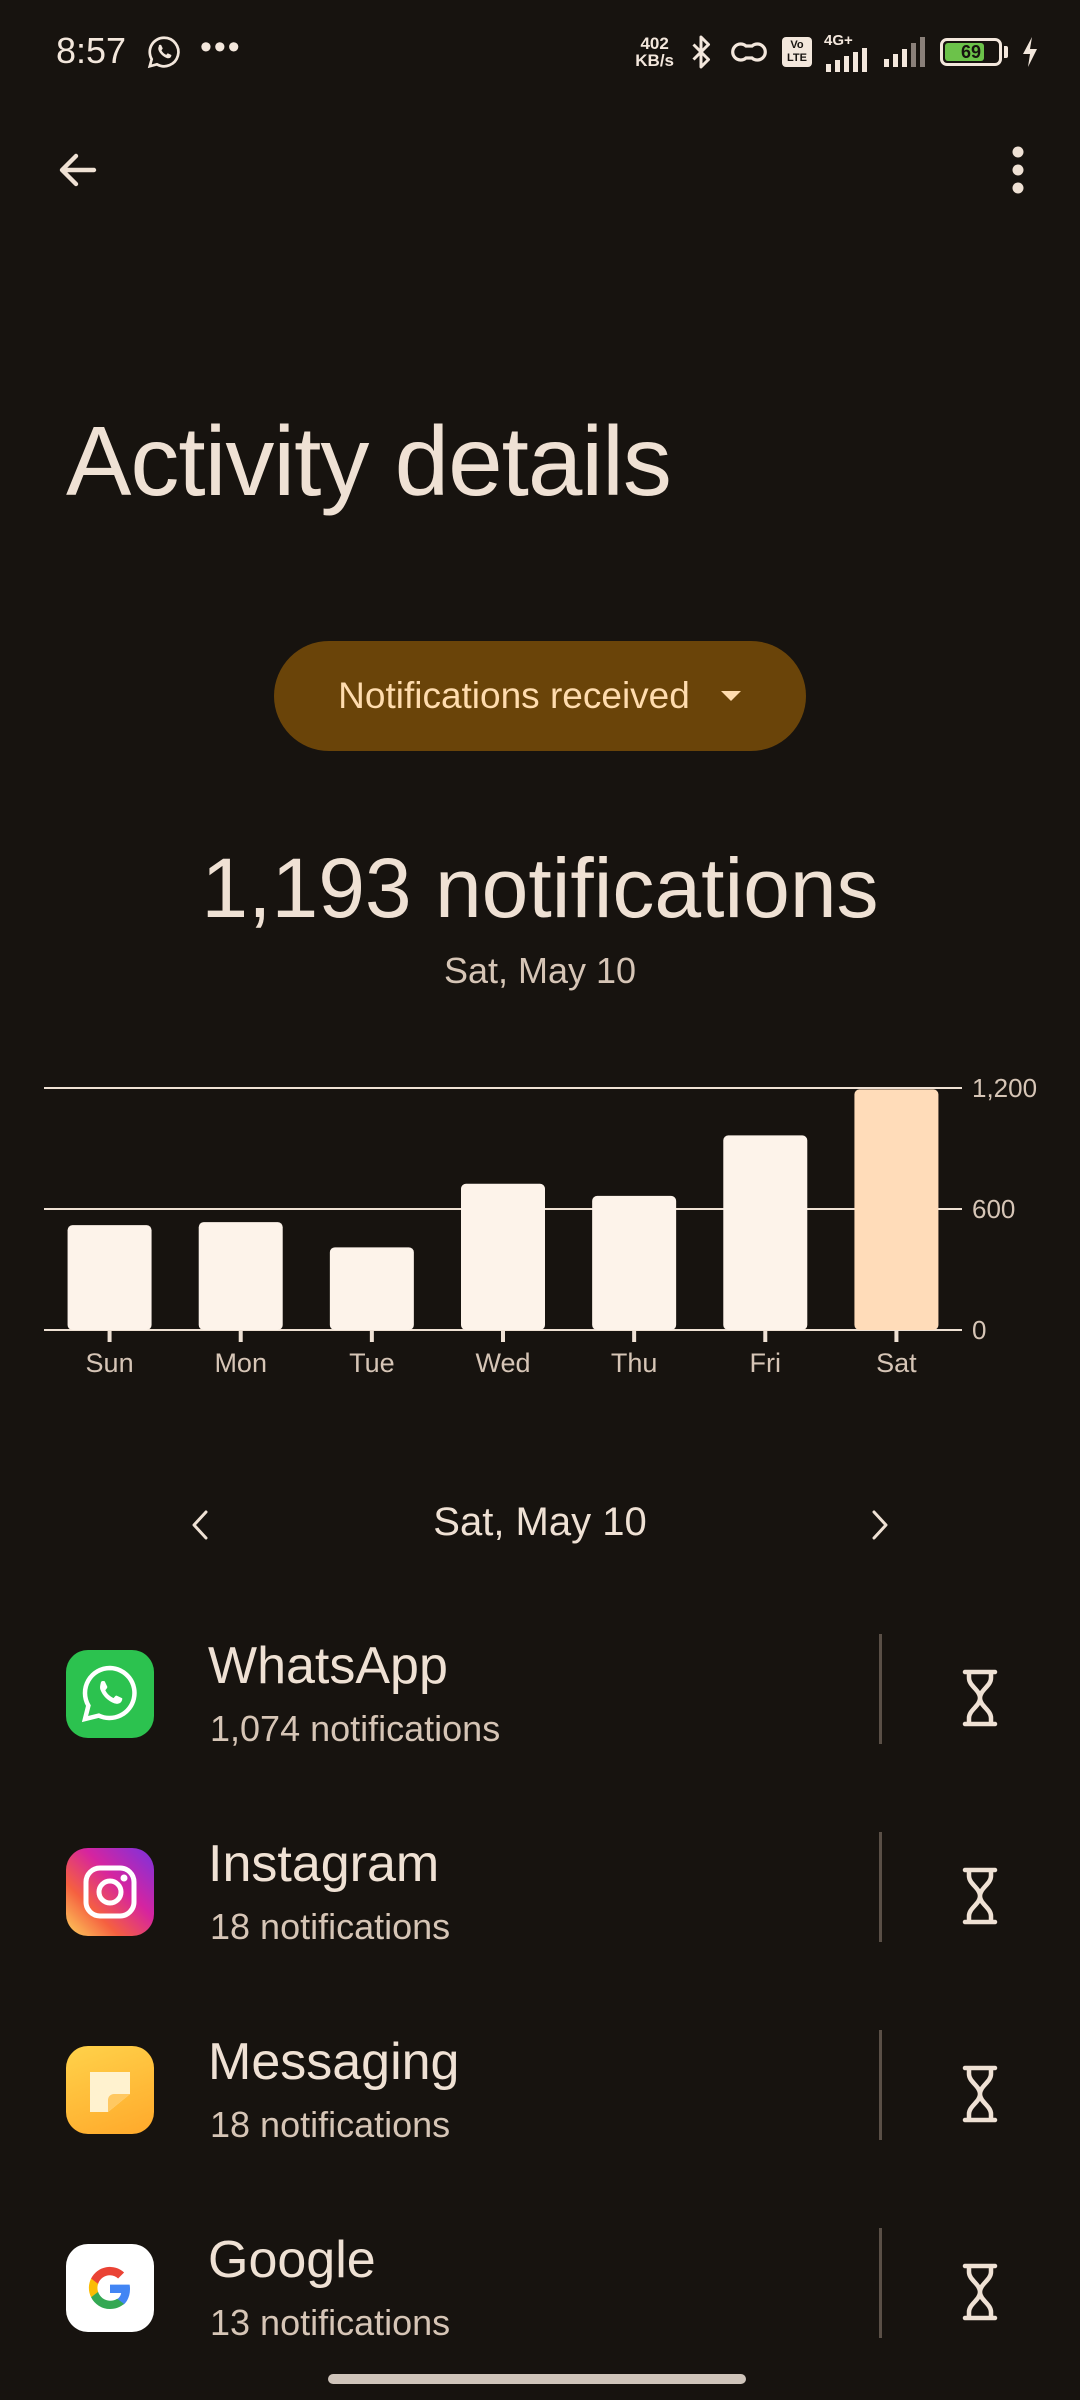 This screenshot has width=1080, height=2400. Describe the element at coordinates (514, 695) in the screenshot. I see `metric-dropdown-label: Notifications received` at that location.